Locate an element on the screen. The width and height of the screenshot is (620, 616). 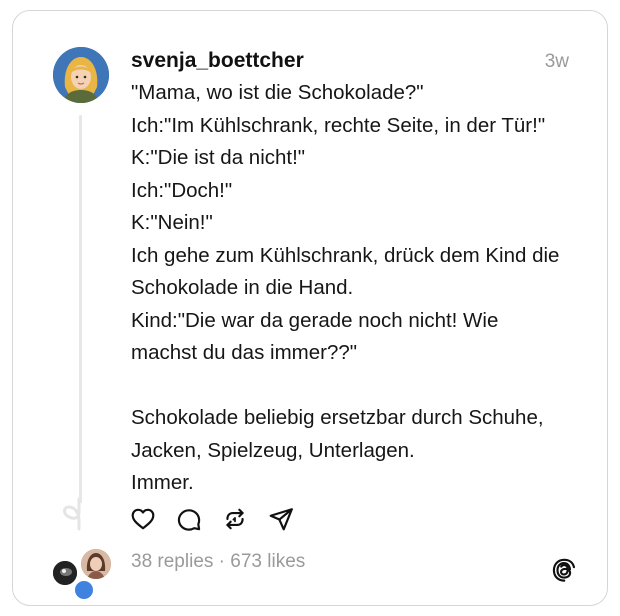
post-stats: 38 replies · 673 likes is located at coordinates (218, 562).